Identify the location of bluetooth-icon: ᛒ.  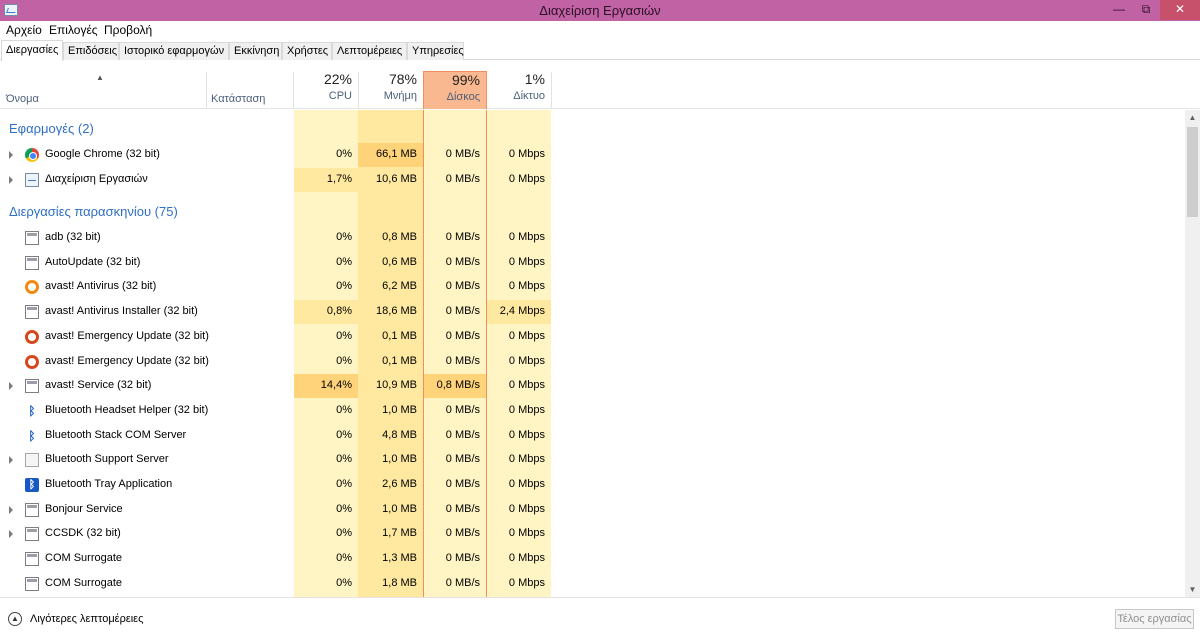
(32, 435).